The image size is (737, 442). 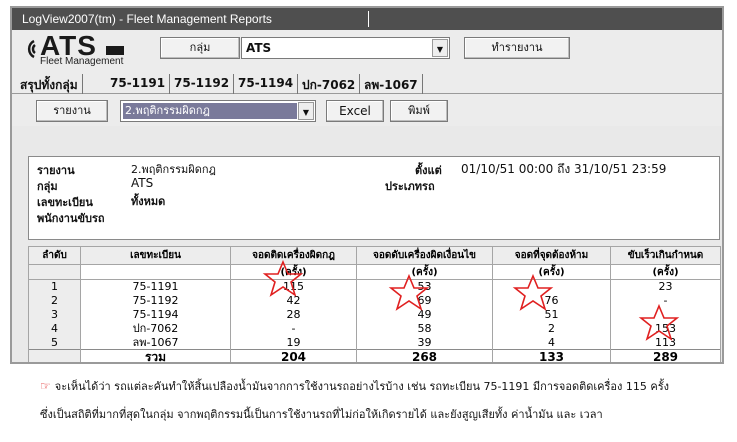 I want to click on logo-bar-shape, so click(x=115, y=50).